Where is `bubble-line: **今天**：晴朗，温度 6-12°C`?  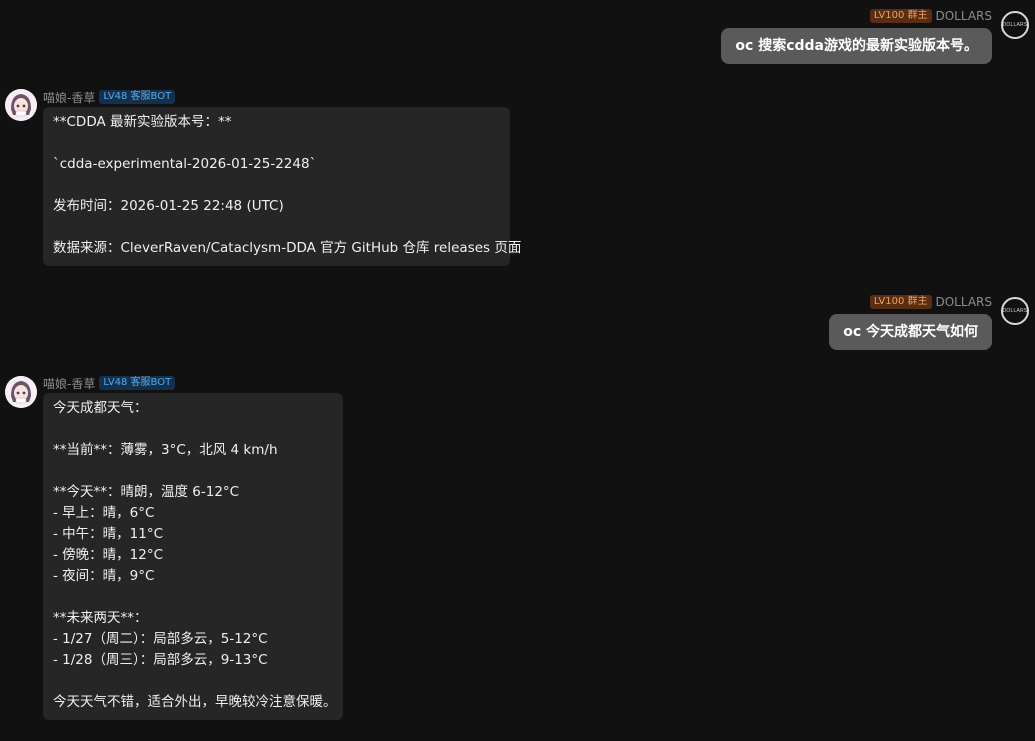 bubble-line: **今天**：晴朗，温度 6-12°C is located at coordinates (146, 492).